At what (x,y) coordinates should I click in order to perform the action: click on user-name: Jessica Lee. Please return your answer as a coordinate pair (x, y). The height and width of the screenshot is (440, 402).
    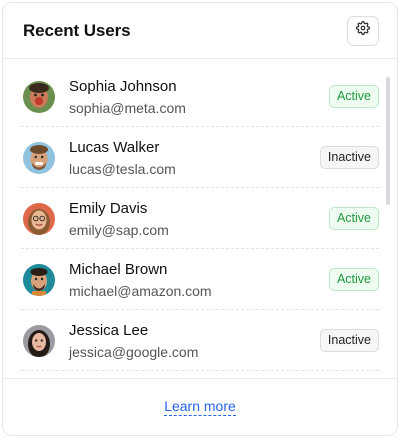
    Looking at the image, I should click on (109, 330).